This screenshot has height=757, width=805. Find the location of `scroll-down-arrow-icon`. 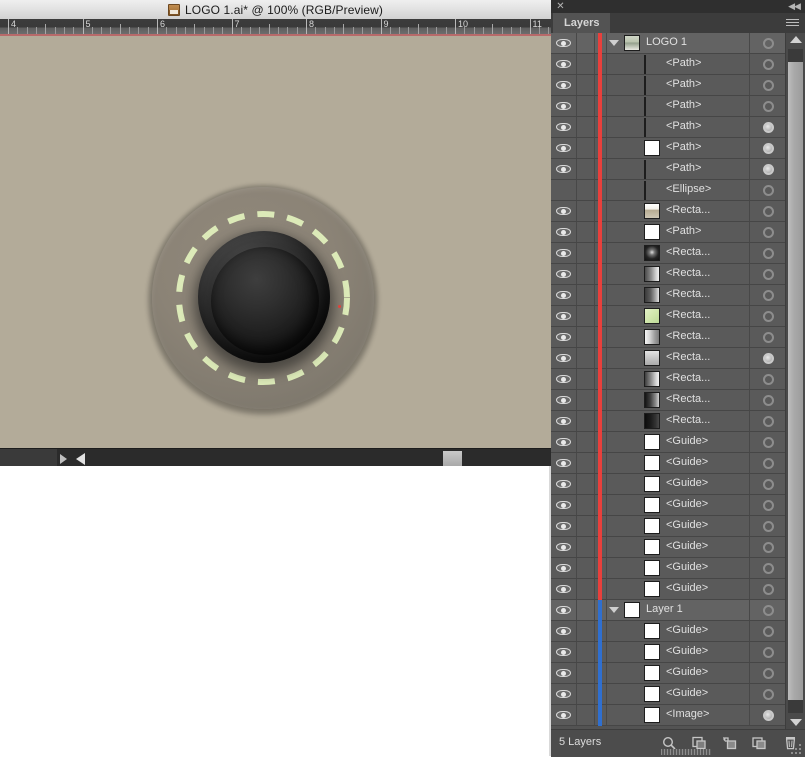

scroll-down-arrow-icon is located at coordinates (796, 722).